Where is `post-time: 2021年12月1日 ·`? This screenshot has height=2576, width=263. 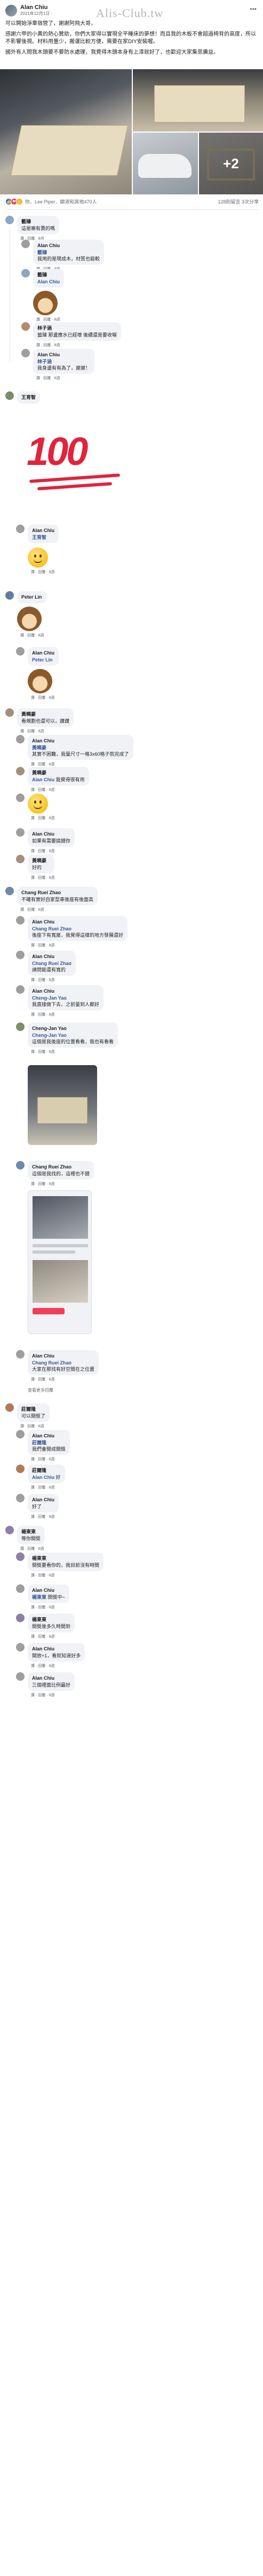
post-time: 2021年12月1日 · is located at coordinates (36, 14).